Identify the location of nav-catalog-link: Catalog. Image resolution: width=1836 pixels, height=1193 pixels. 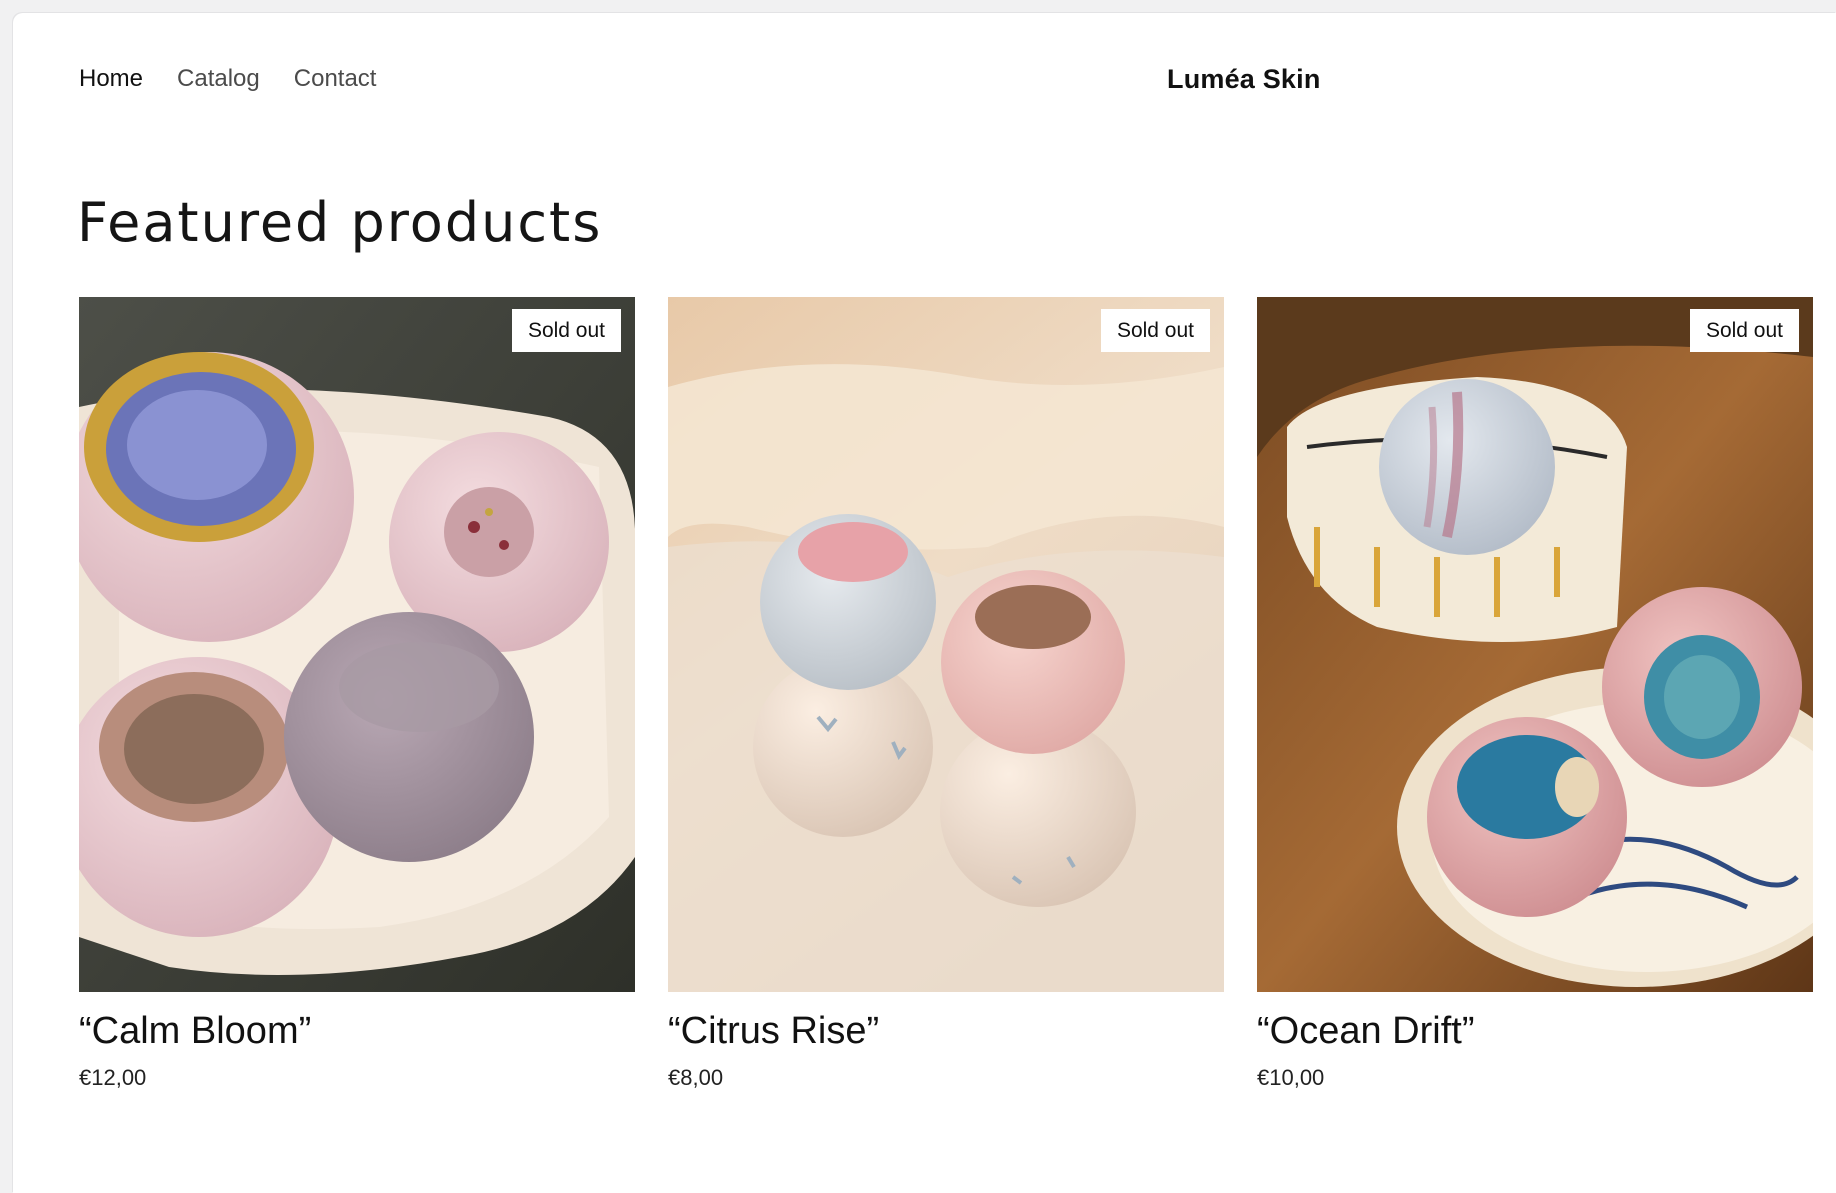
(218, 79).